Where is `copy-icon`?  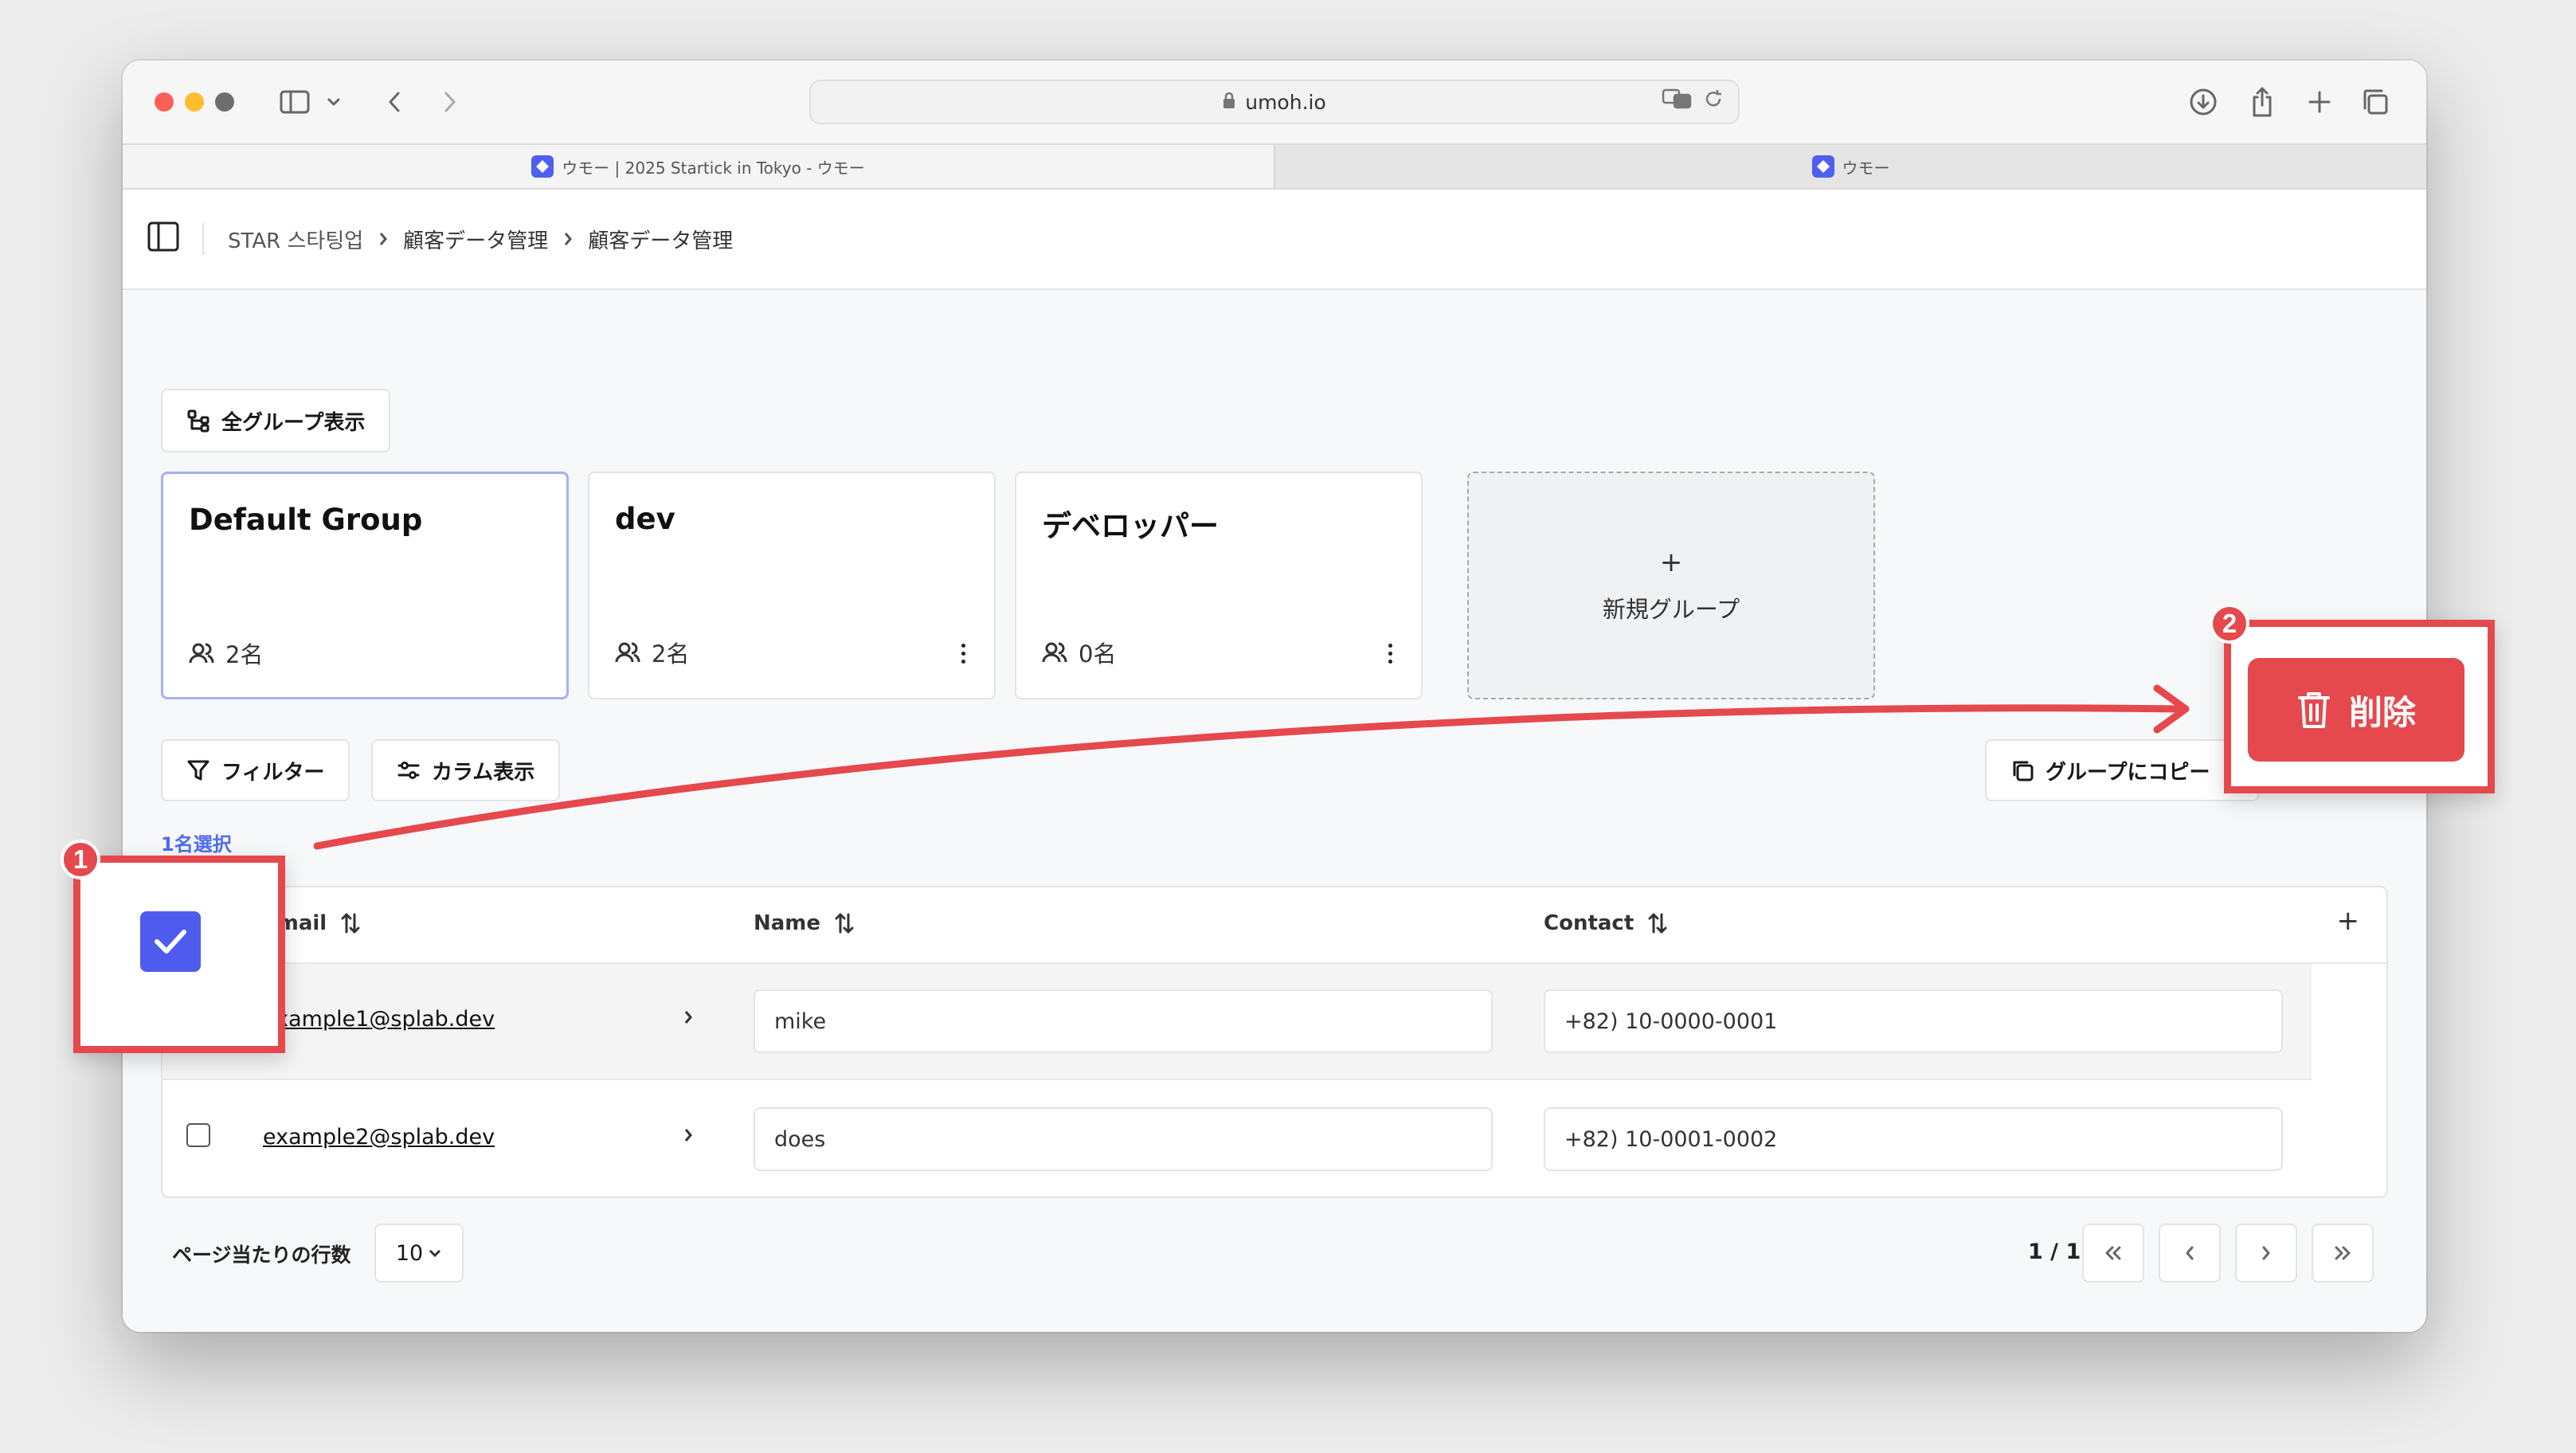 copy-icon is located at coordinates (2023, 771).